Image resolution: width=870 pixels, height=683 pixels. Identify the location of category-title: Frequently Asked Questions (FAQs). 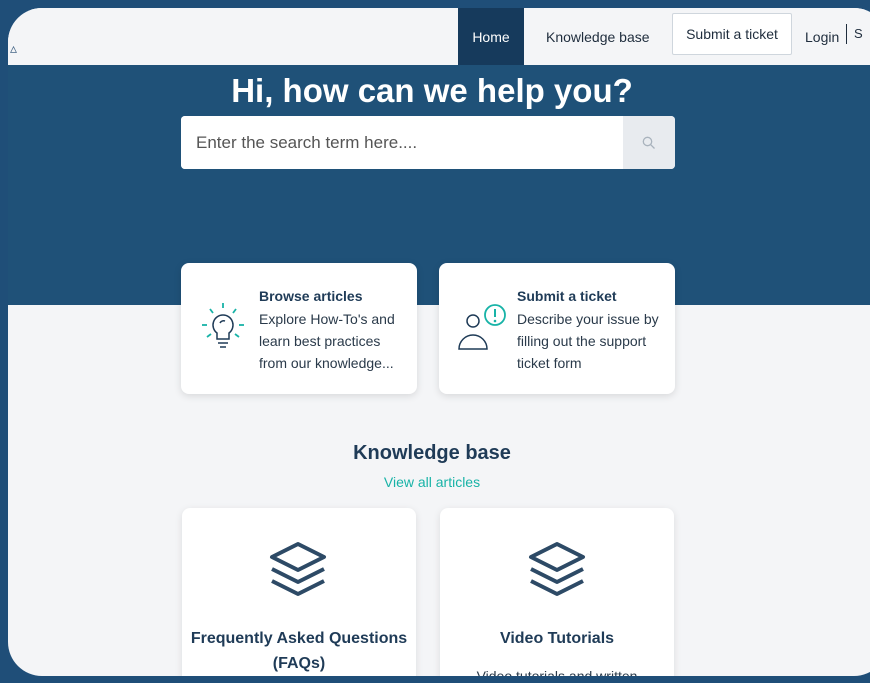
(299, 651).